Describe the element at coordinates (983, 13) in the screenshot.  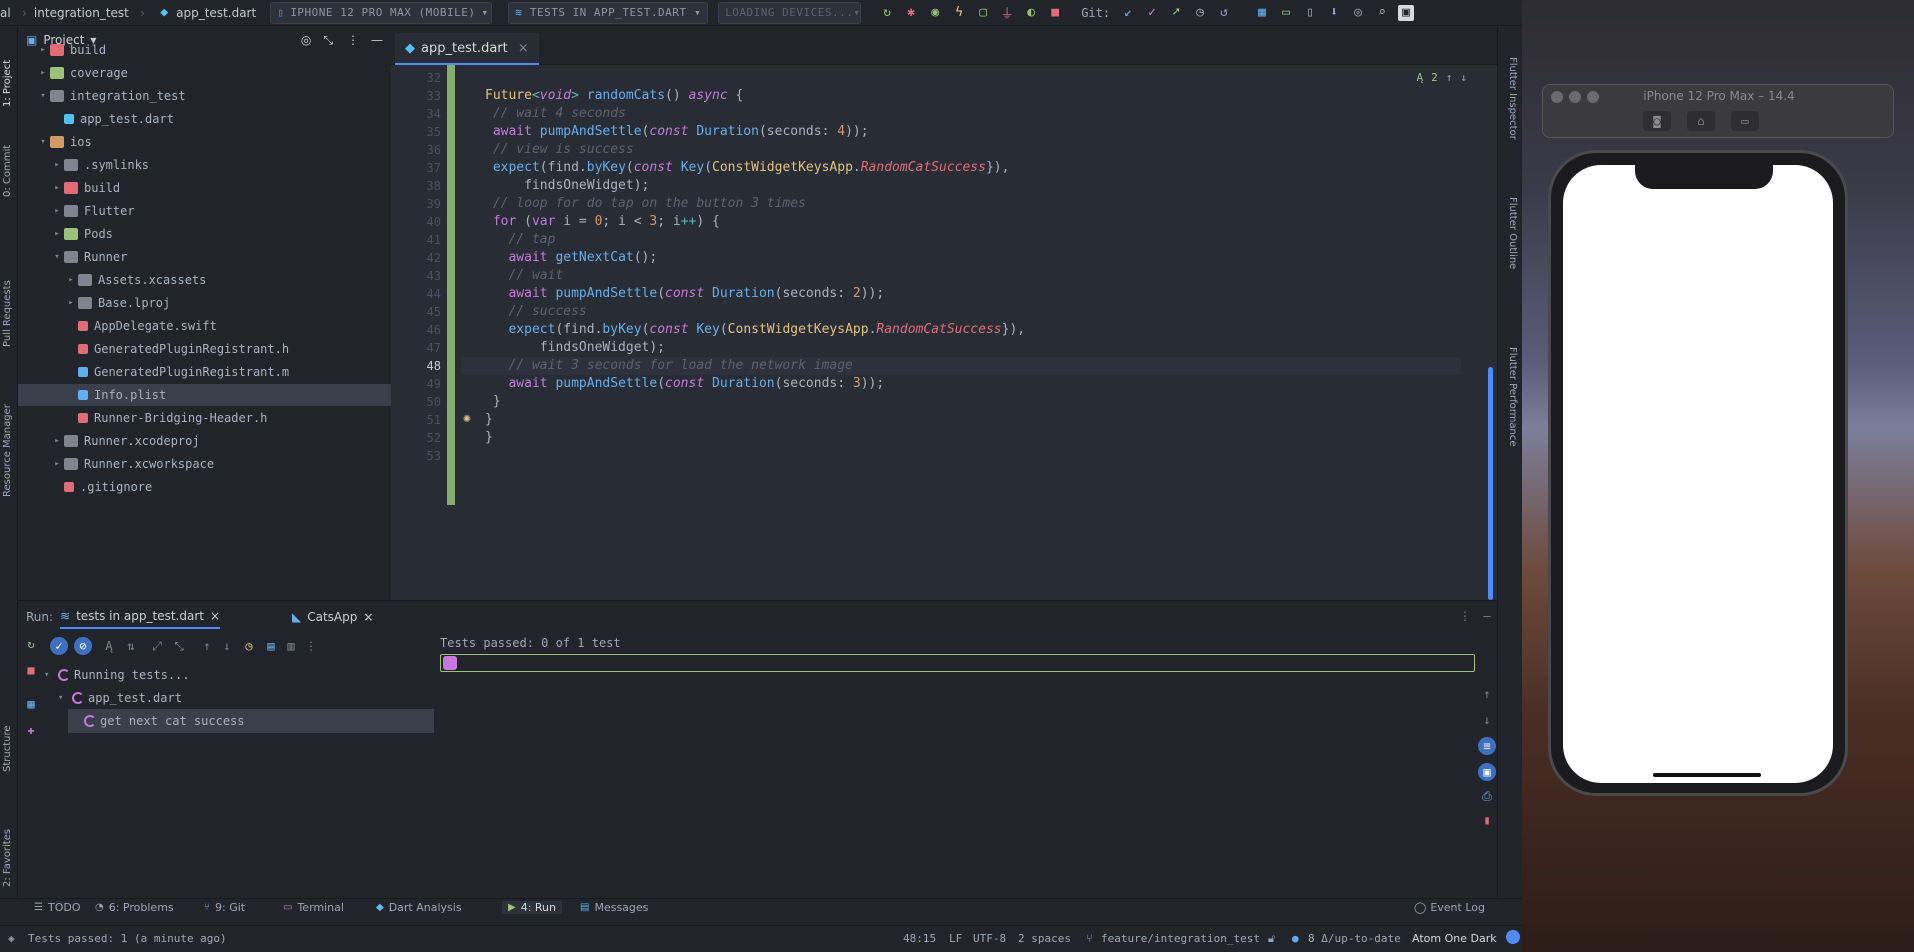
I see `attach-icon: ▢` at that location.